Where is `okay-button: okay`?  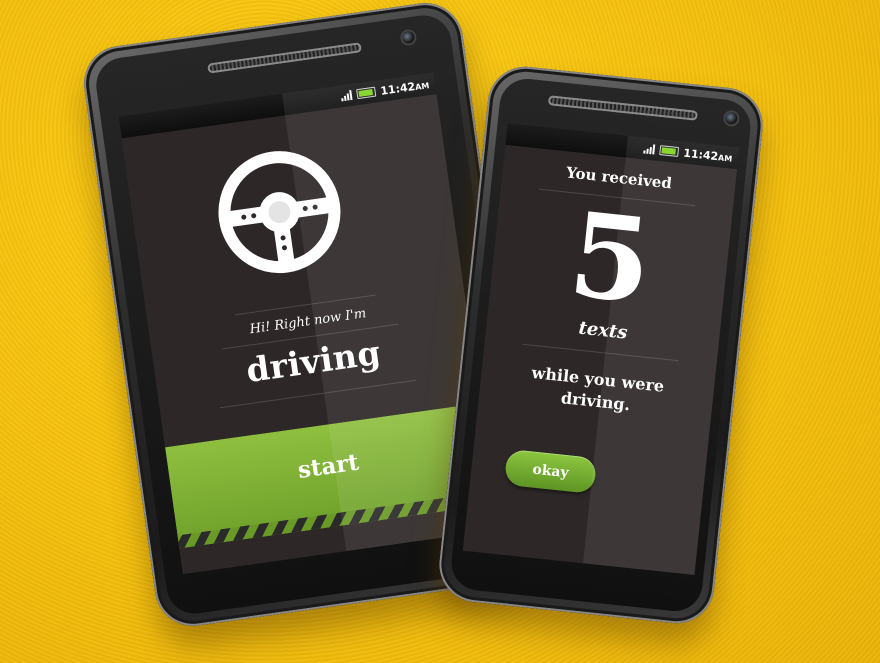 okay-button: okay is located at coordinates (550, 471).